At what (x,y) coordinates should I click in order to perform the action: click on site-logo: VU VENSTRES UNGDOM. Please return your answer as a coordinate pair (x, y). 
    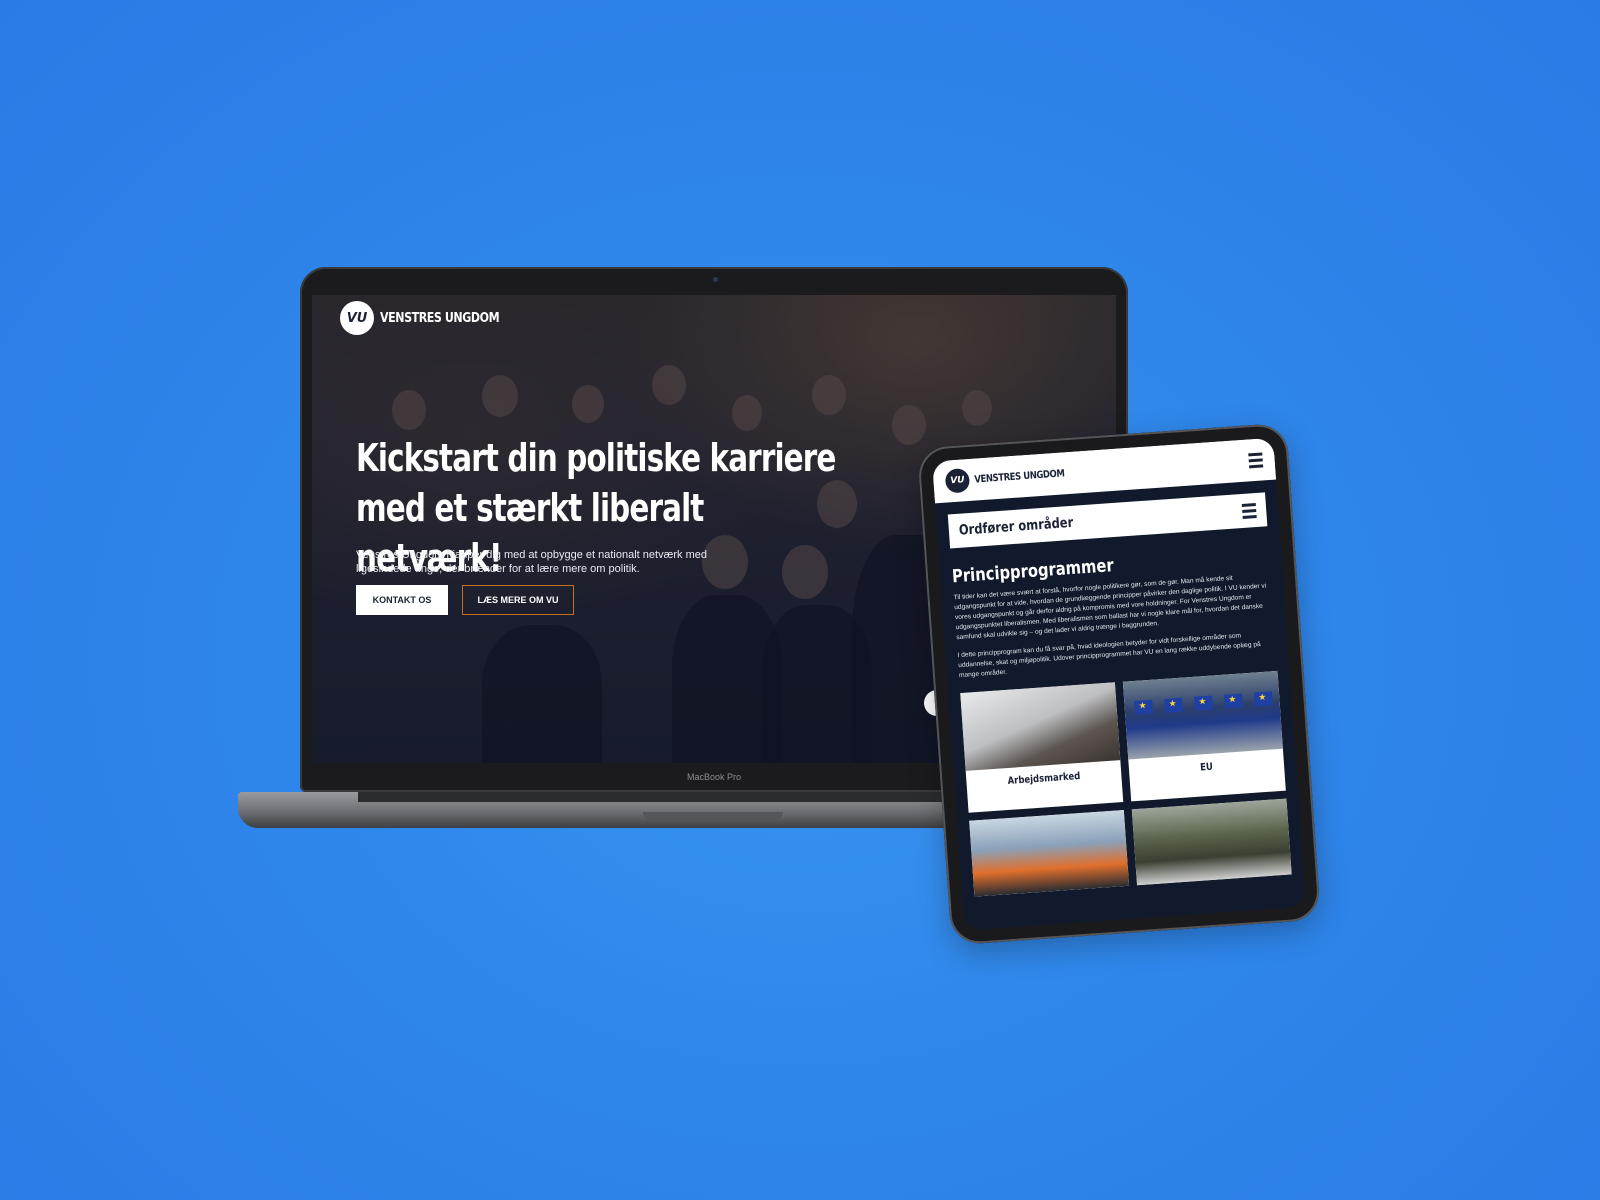
    Looking at the image, I should click on (430, 318).